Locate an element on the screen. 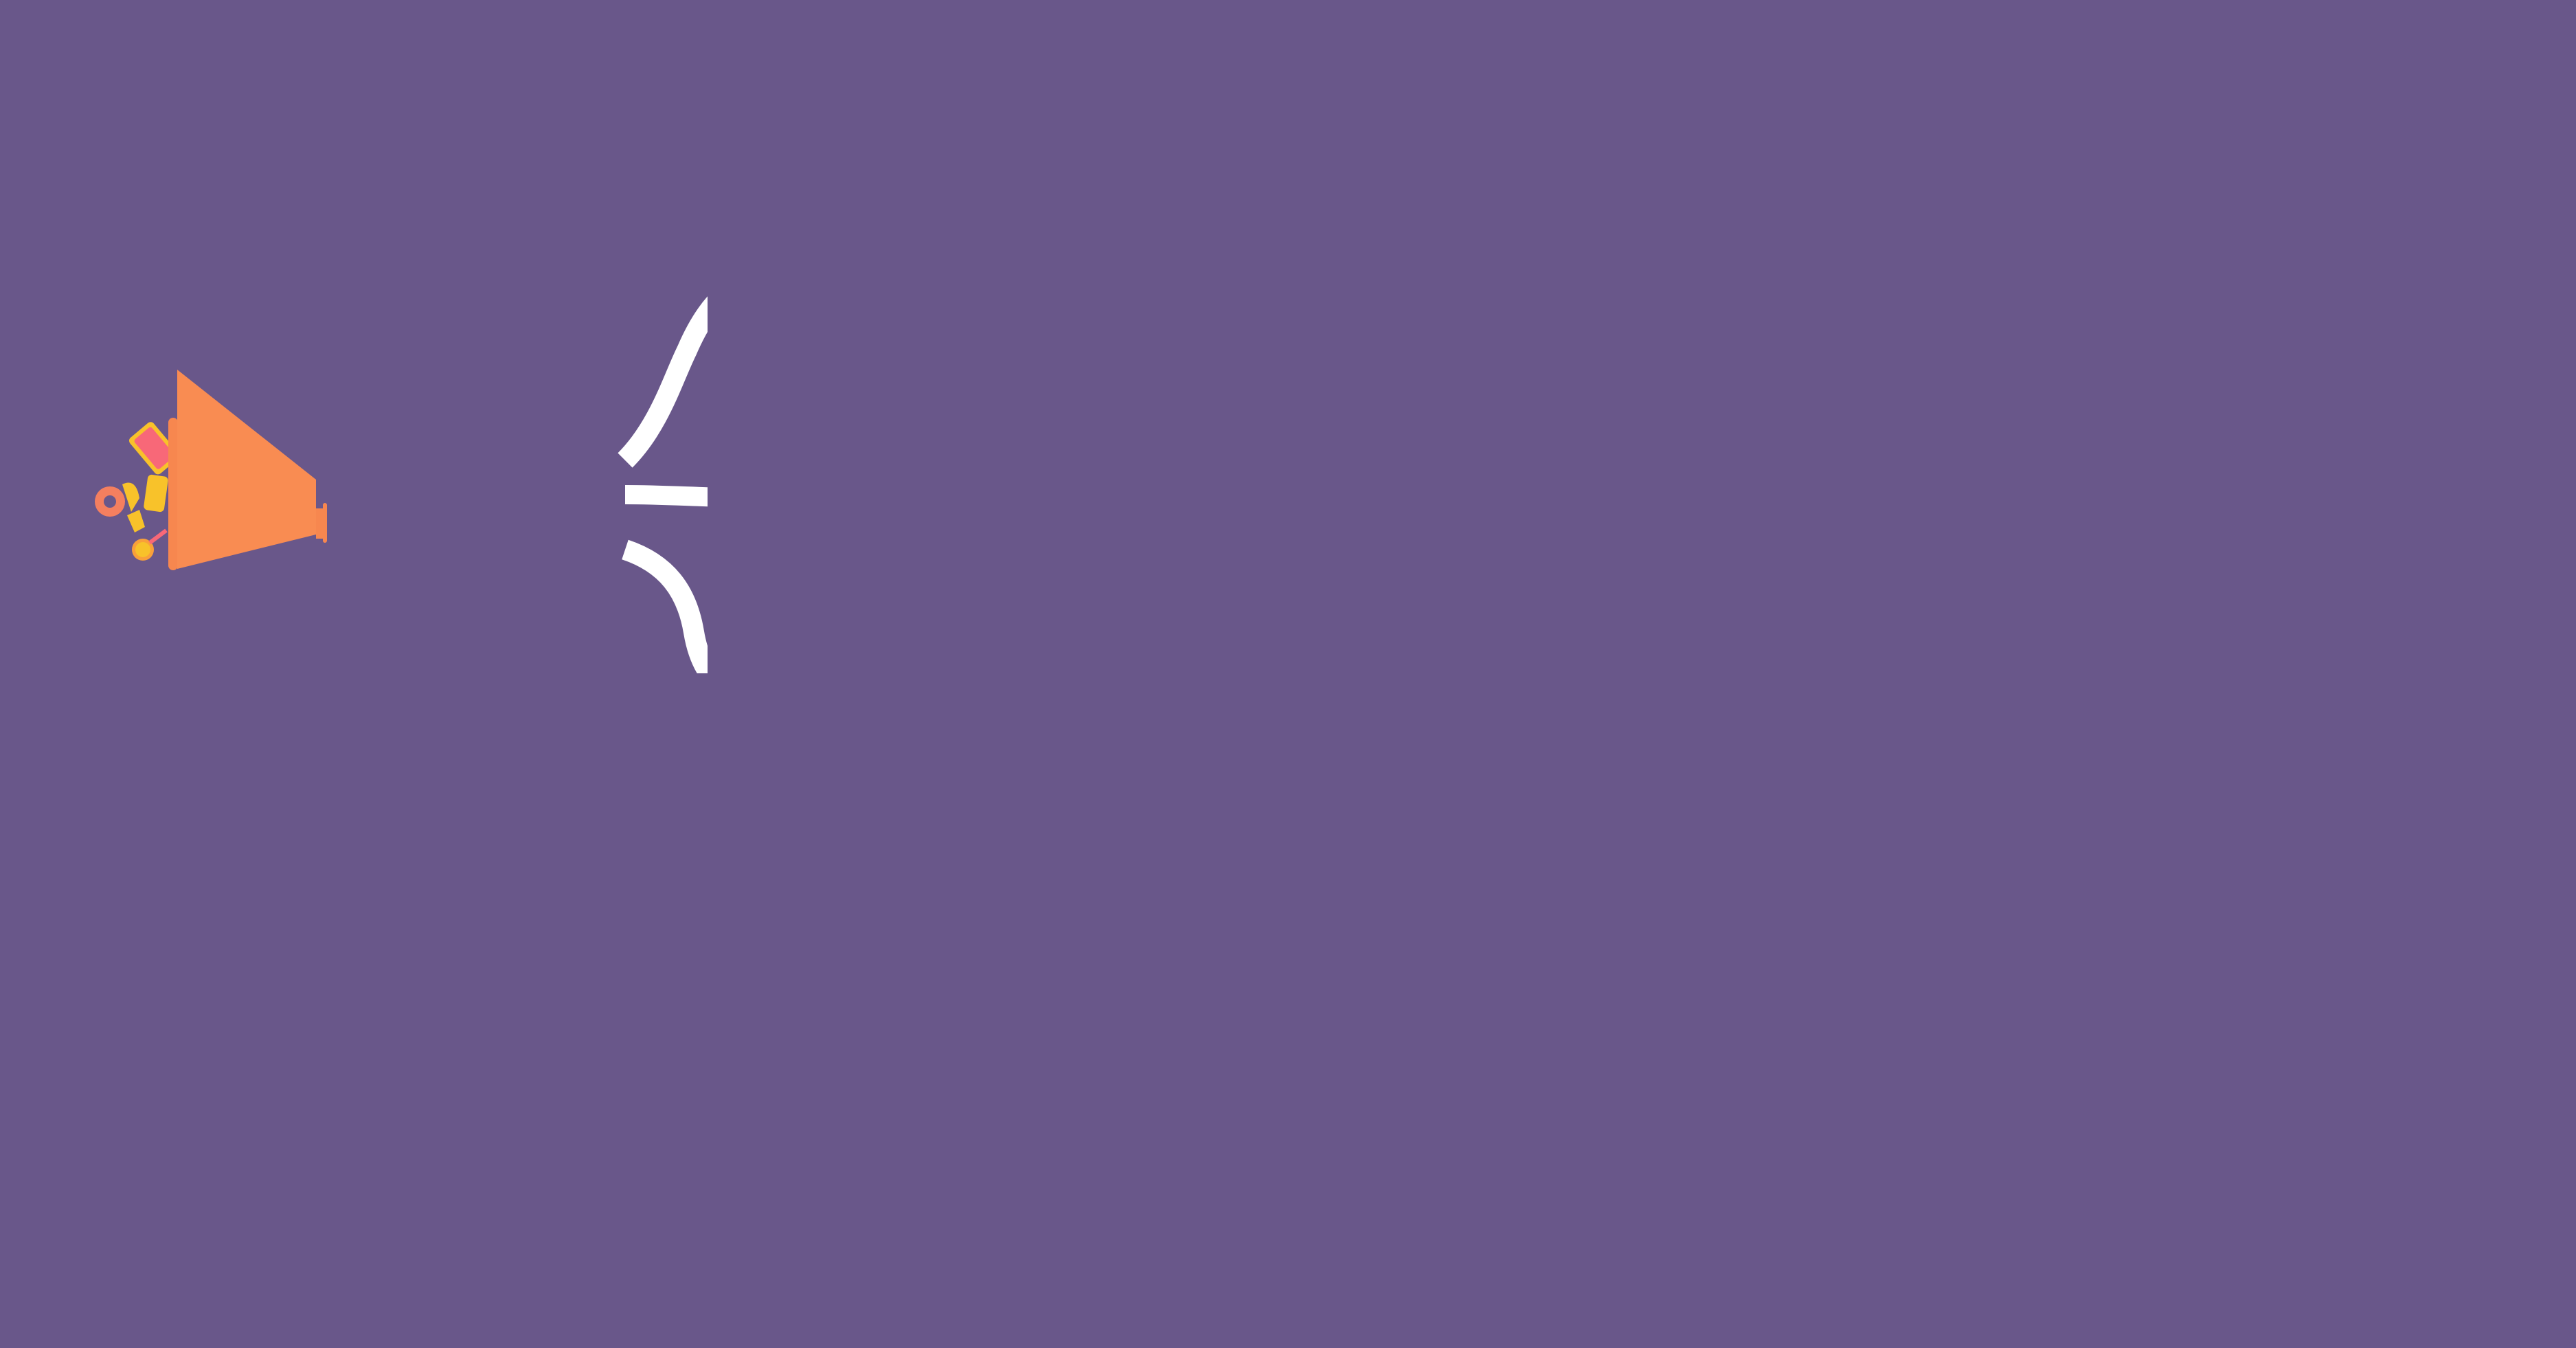  connector-procurement is located at coordinates (664, 606).